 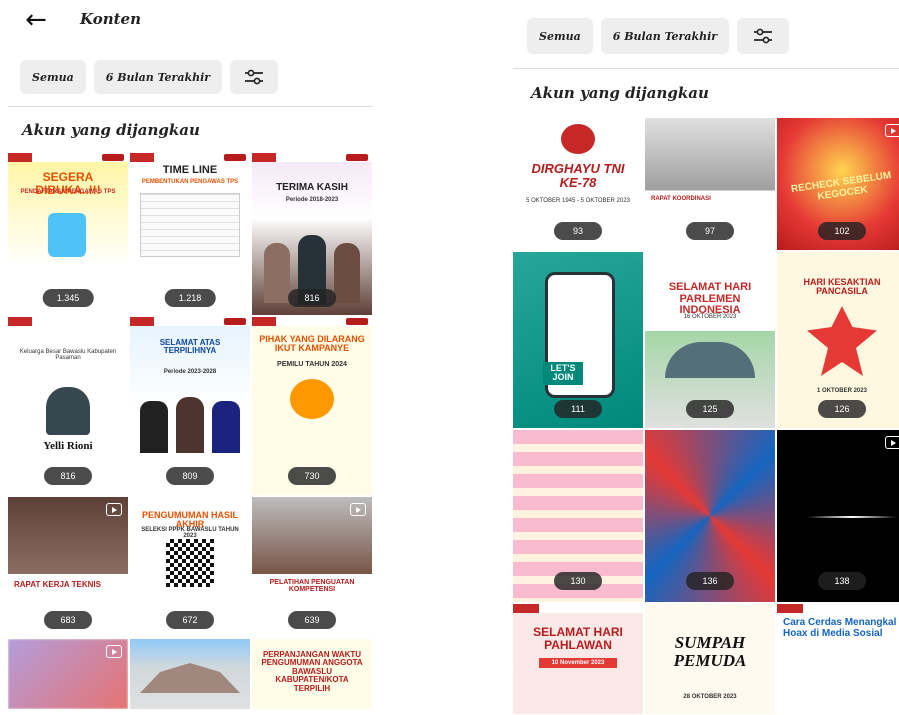 What do you see at coordinates (563, 373) in the screenshot?
I see `tile-caption: LET'S JOIN` at bounding box center [563, 373].